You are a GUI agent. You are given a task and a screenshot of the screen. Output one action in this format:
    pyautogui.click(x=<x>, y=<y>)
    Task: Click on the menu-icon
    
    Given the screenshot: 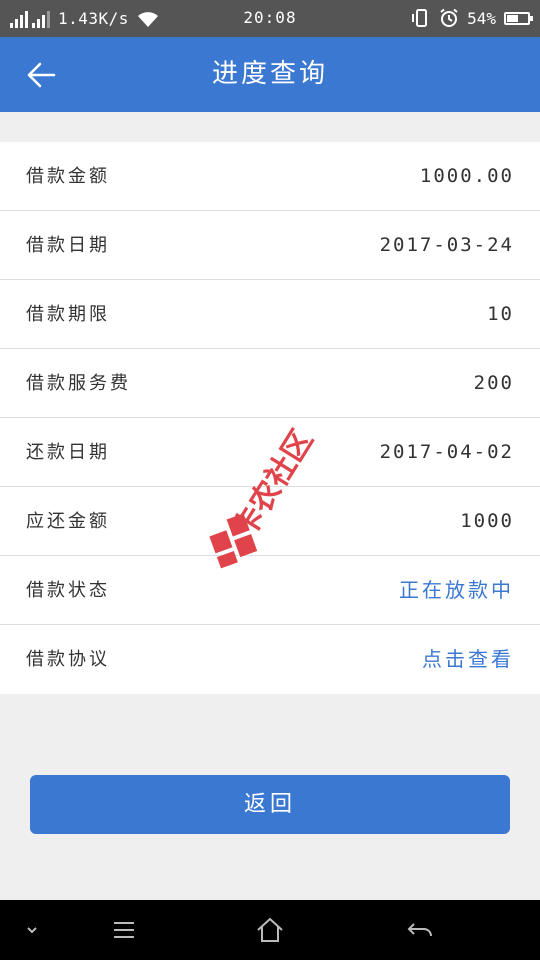 What is the action you would take?
    pyautogui.click(x=124, y=930)
    